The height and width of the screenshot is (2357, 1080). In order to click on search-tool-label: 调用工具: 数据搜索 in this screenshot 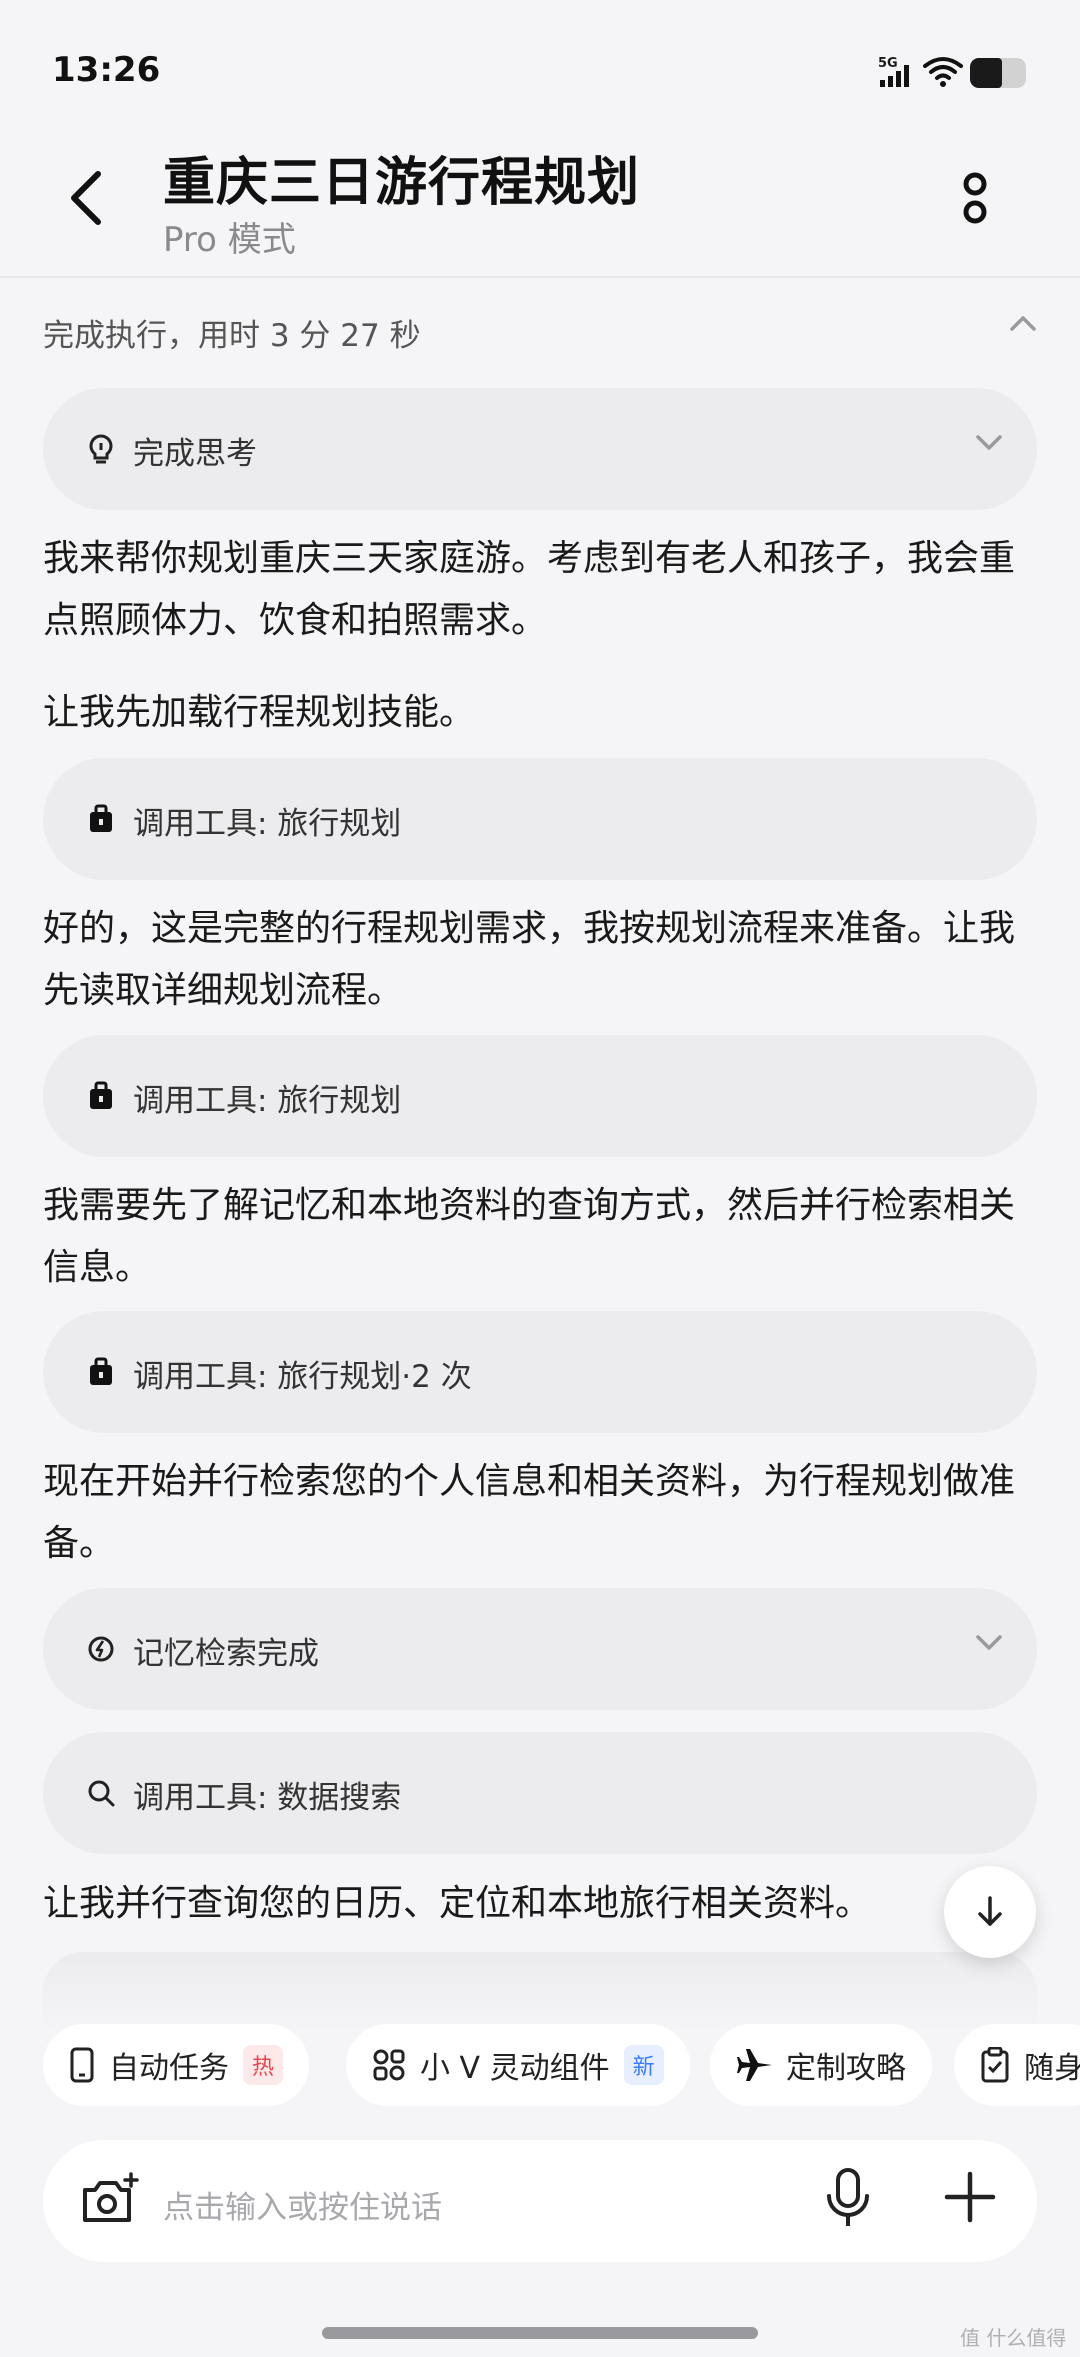, I will do `click(267, 1798)`.